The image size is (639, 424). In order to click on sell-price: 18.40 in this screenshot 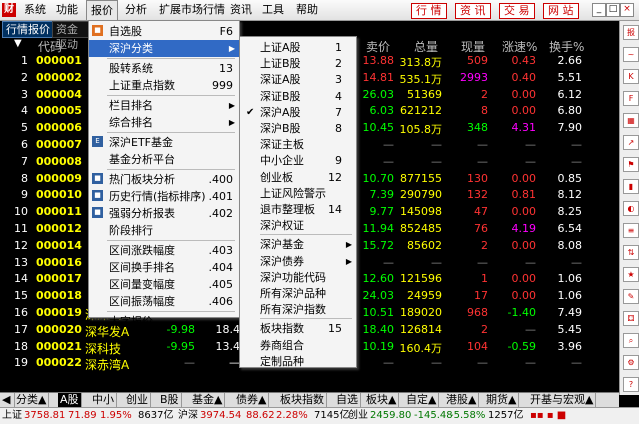, I will do `click(378, 329)`.